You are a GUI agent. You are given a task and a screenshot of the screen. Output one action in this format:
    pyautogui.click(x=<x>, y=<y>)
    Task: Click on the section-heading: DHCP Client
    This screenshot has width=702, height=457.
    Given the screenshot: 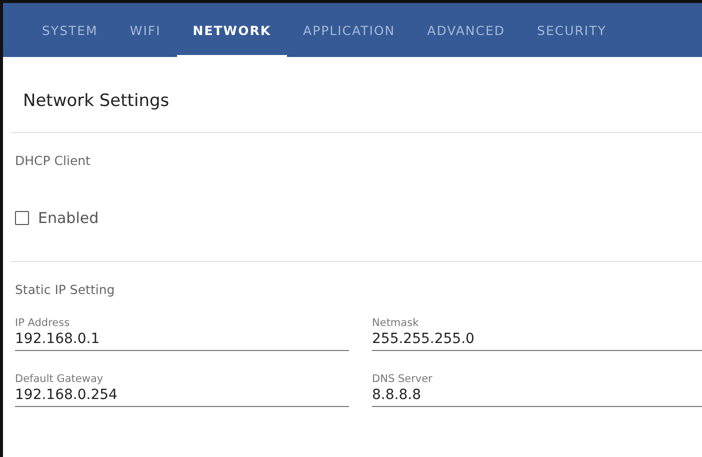 What is the action you would take?
    pyautogui.click(x=53, y=160)
    